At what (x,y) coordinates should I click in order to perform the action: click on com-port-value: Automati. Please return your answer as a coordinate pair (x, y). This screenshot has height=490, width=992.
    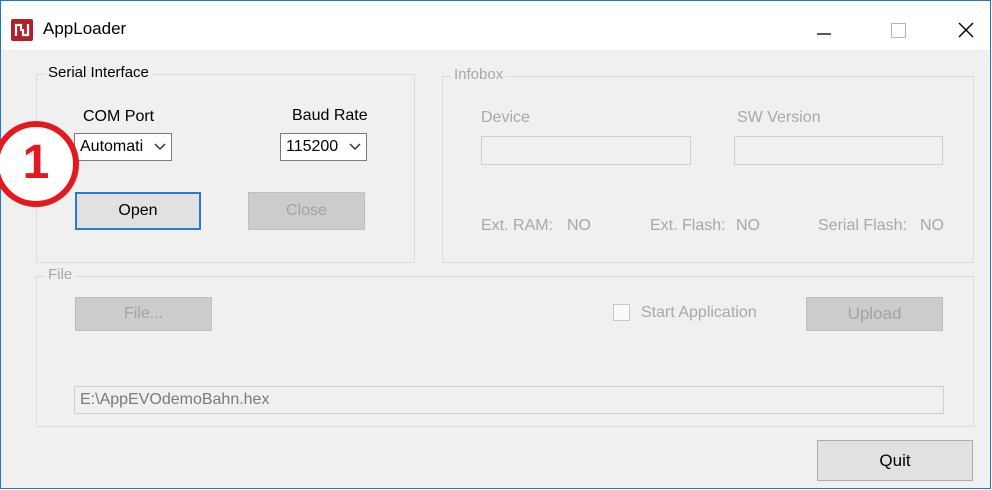
    Looking at the image, I should click on (112, 146).